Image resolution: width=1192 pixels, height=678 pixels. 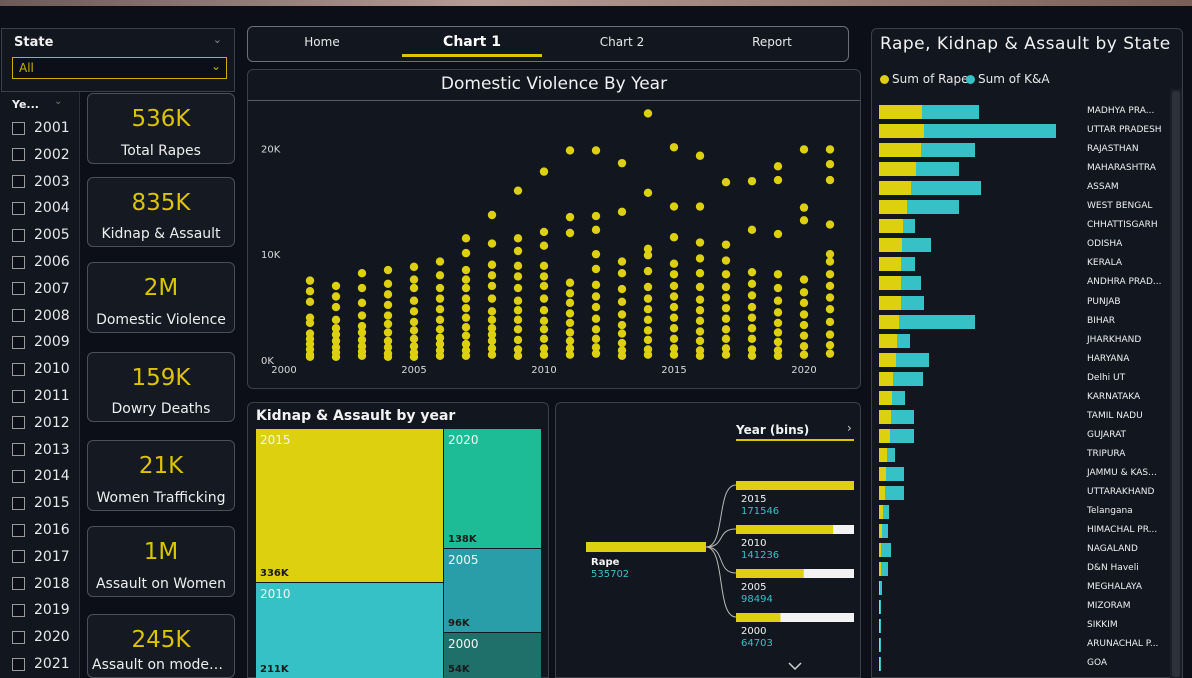 What do you see at coordinates (1176, 383) in the screenshot?
I see `scrollbar` at bounding box center [1176, 383].